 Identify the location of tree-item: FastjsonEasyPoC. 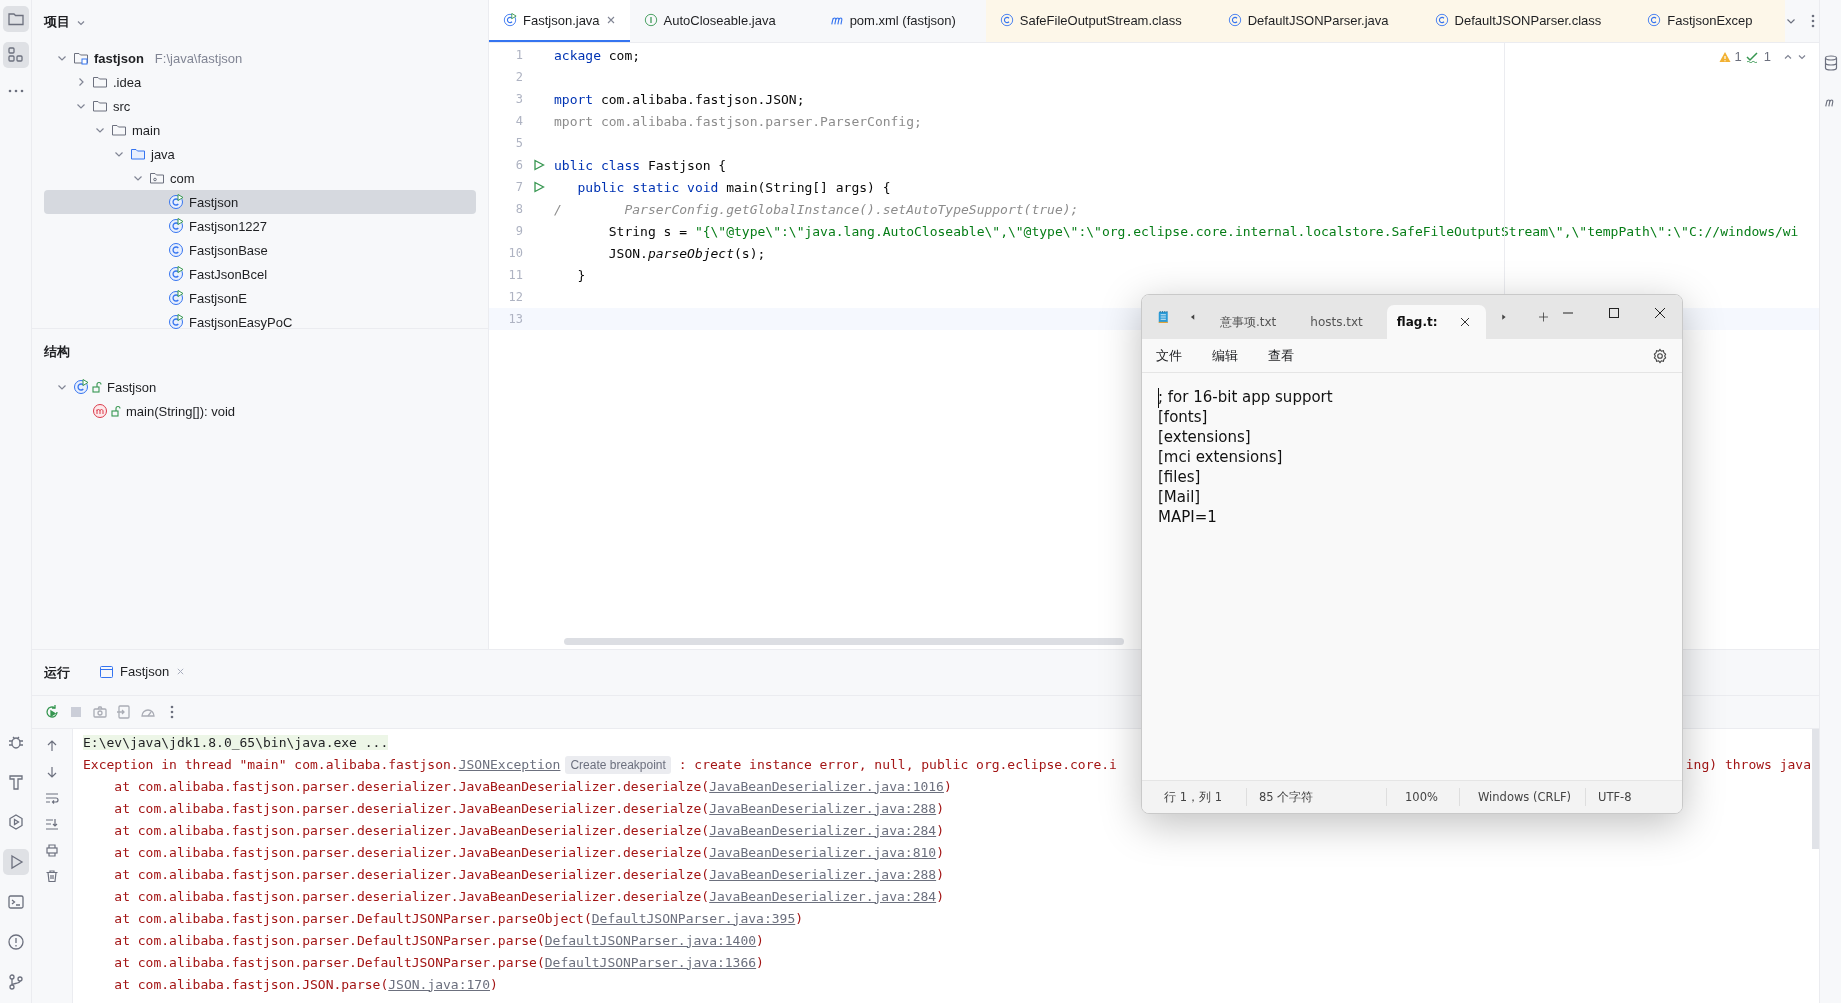
(260, 322).